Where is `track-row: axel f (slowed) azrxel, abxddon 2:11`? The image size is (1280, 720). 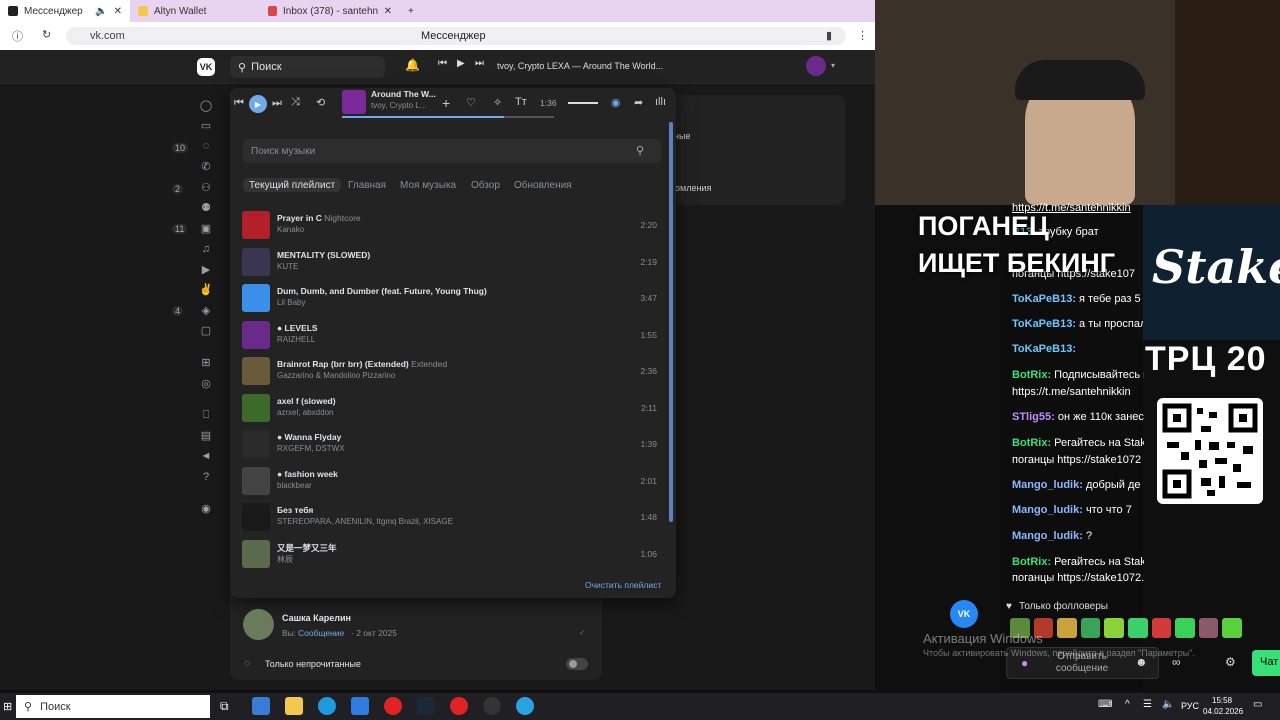 track-row: axel f (slowed) azrxel, abxddon 2:11 is located at coordinates (452, 408).